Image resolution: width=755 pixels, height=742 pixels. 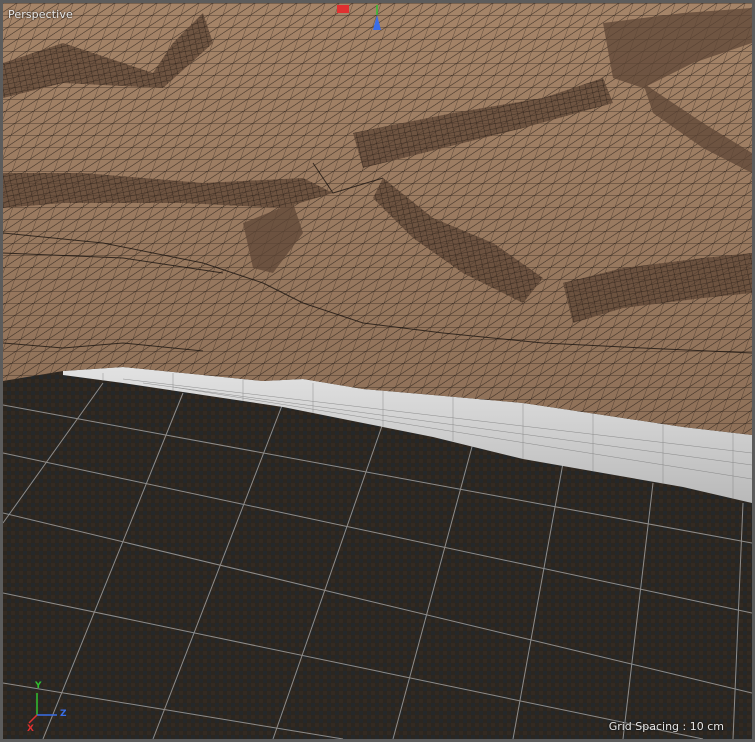 I want to click on z-axis-label: Z, so click(x=63, y=714).